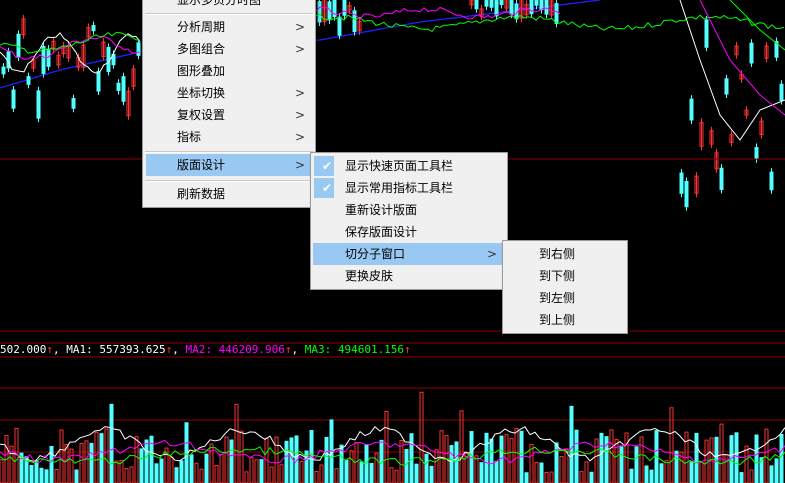  I want to click on menu-item-label: 显示常用指标工具栏, so click(399, 188).